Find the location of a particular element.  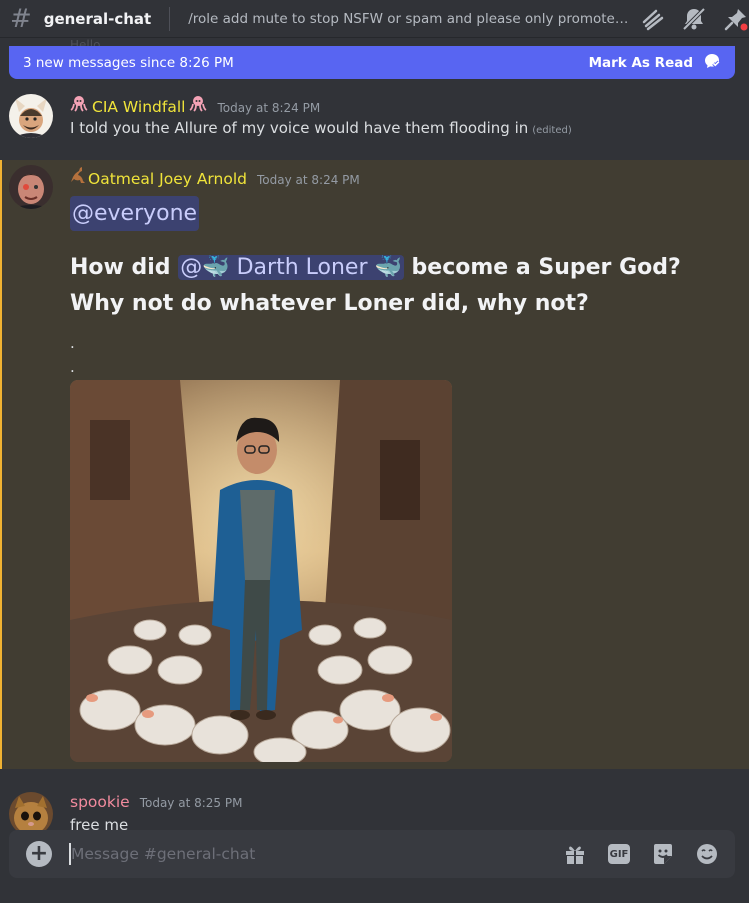

gif-icon: GIF is located at coordinates (619, 854).